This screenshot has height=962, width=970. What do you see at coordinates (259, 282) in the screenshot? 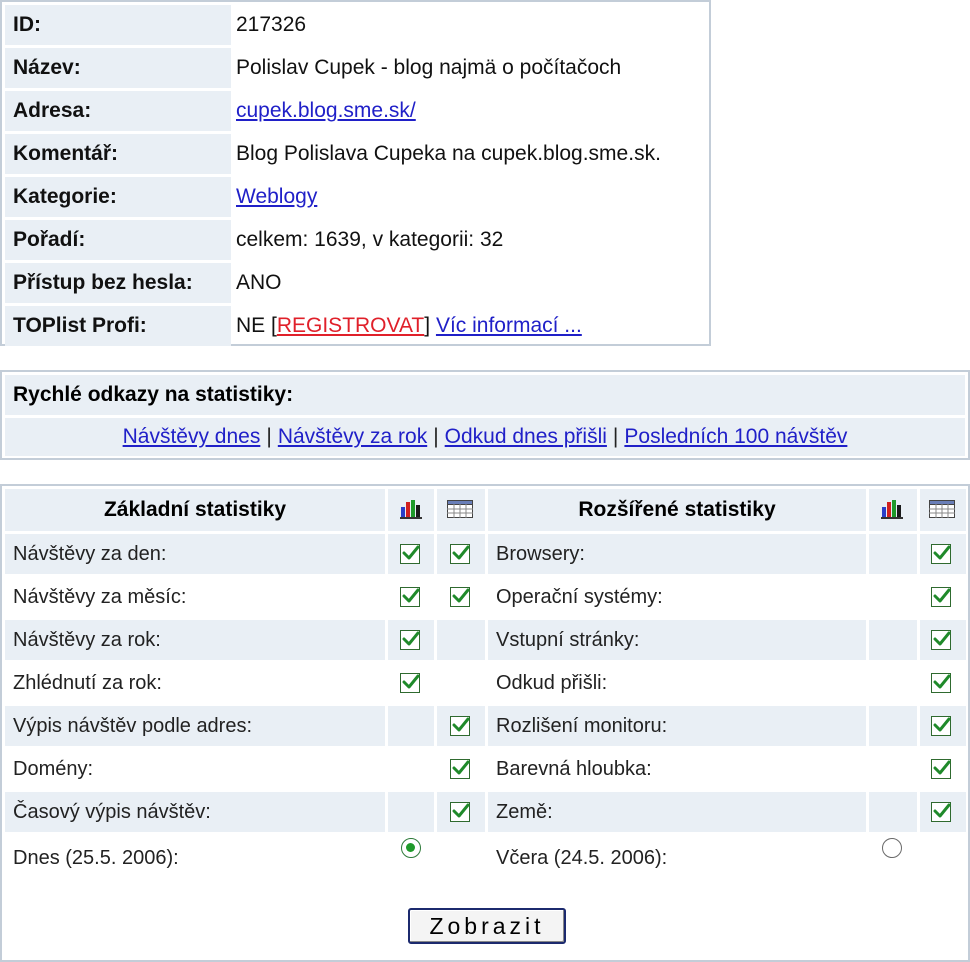
I see `info-value: ANO` at bounding box center [259, 282].